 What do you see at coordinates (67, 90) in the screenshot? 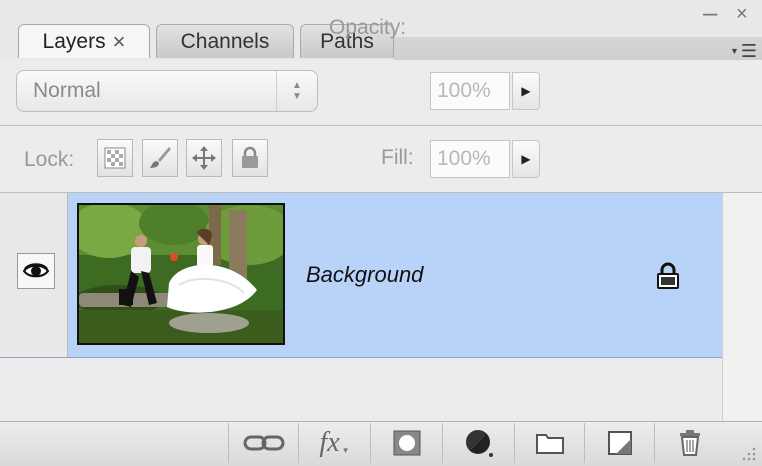
I see `blend-mode-value: Normal` at bounding box center [67, 90].